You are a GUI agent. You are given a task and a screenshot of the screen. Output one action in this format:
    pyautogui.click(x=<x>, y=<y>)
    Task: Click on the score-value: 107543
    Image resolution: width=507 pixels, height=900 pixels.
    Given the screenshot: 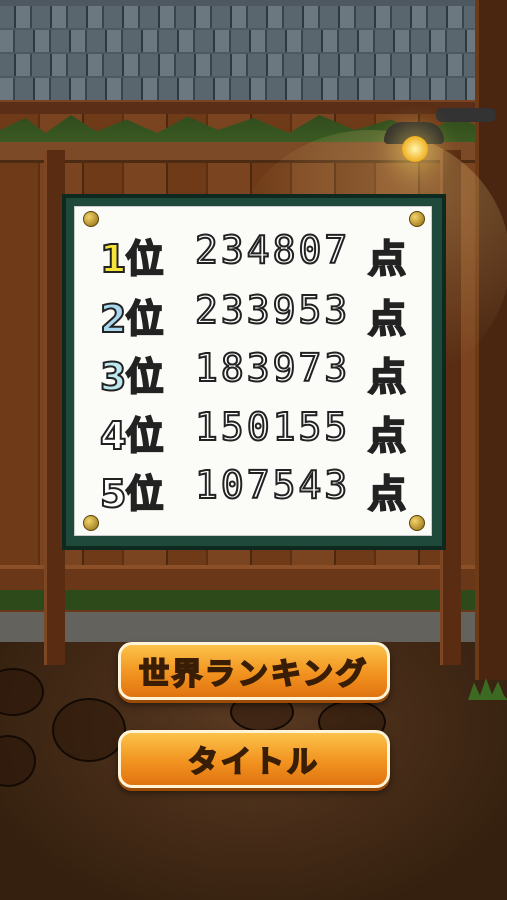 What is the action you would take?
    pyautogui.click(x=272, y=485)
    